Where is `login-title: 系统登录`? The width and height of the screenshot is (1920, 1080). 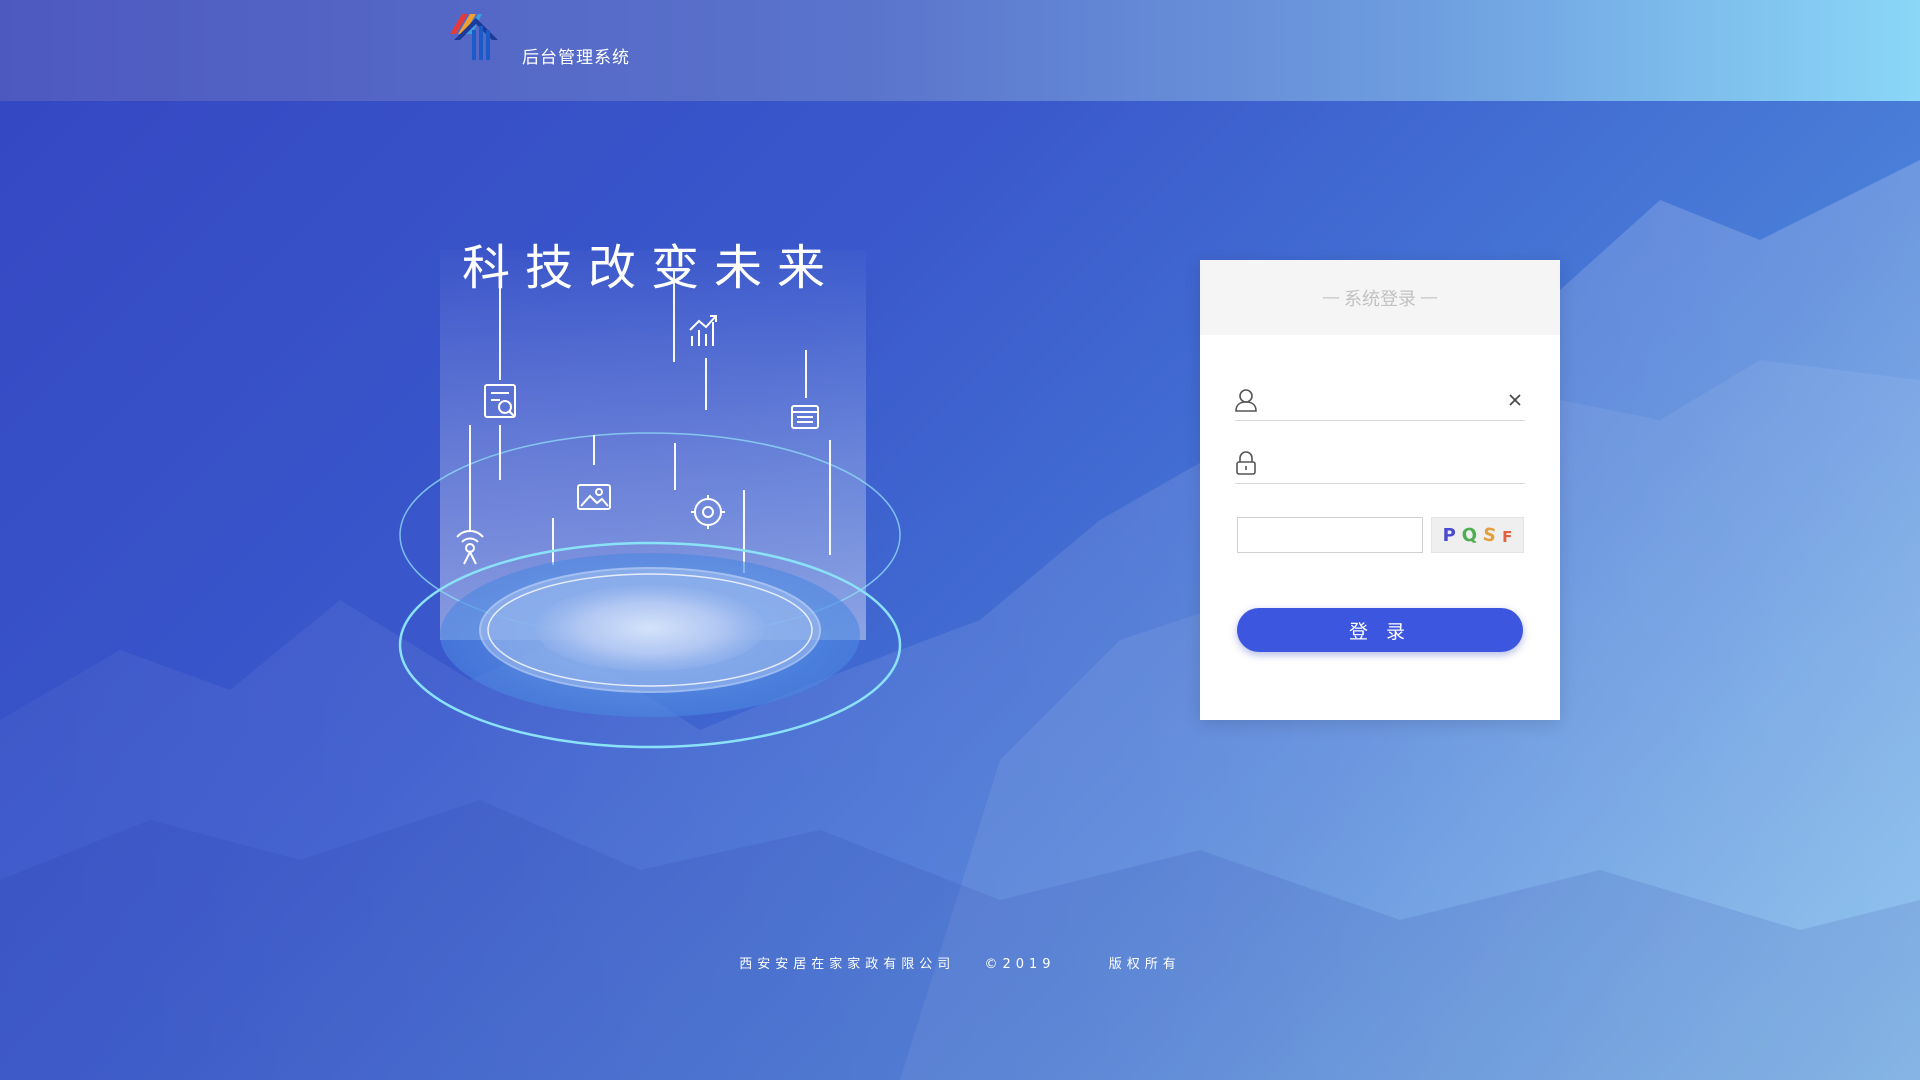 login-title: 系统登录 is located at coordinates (1380, 299).